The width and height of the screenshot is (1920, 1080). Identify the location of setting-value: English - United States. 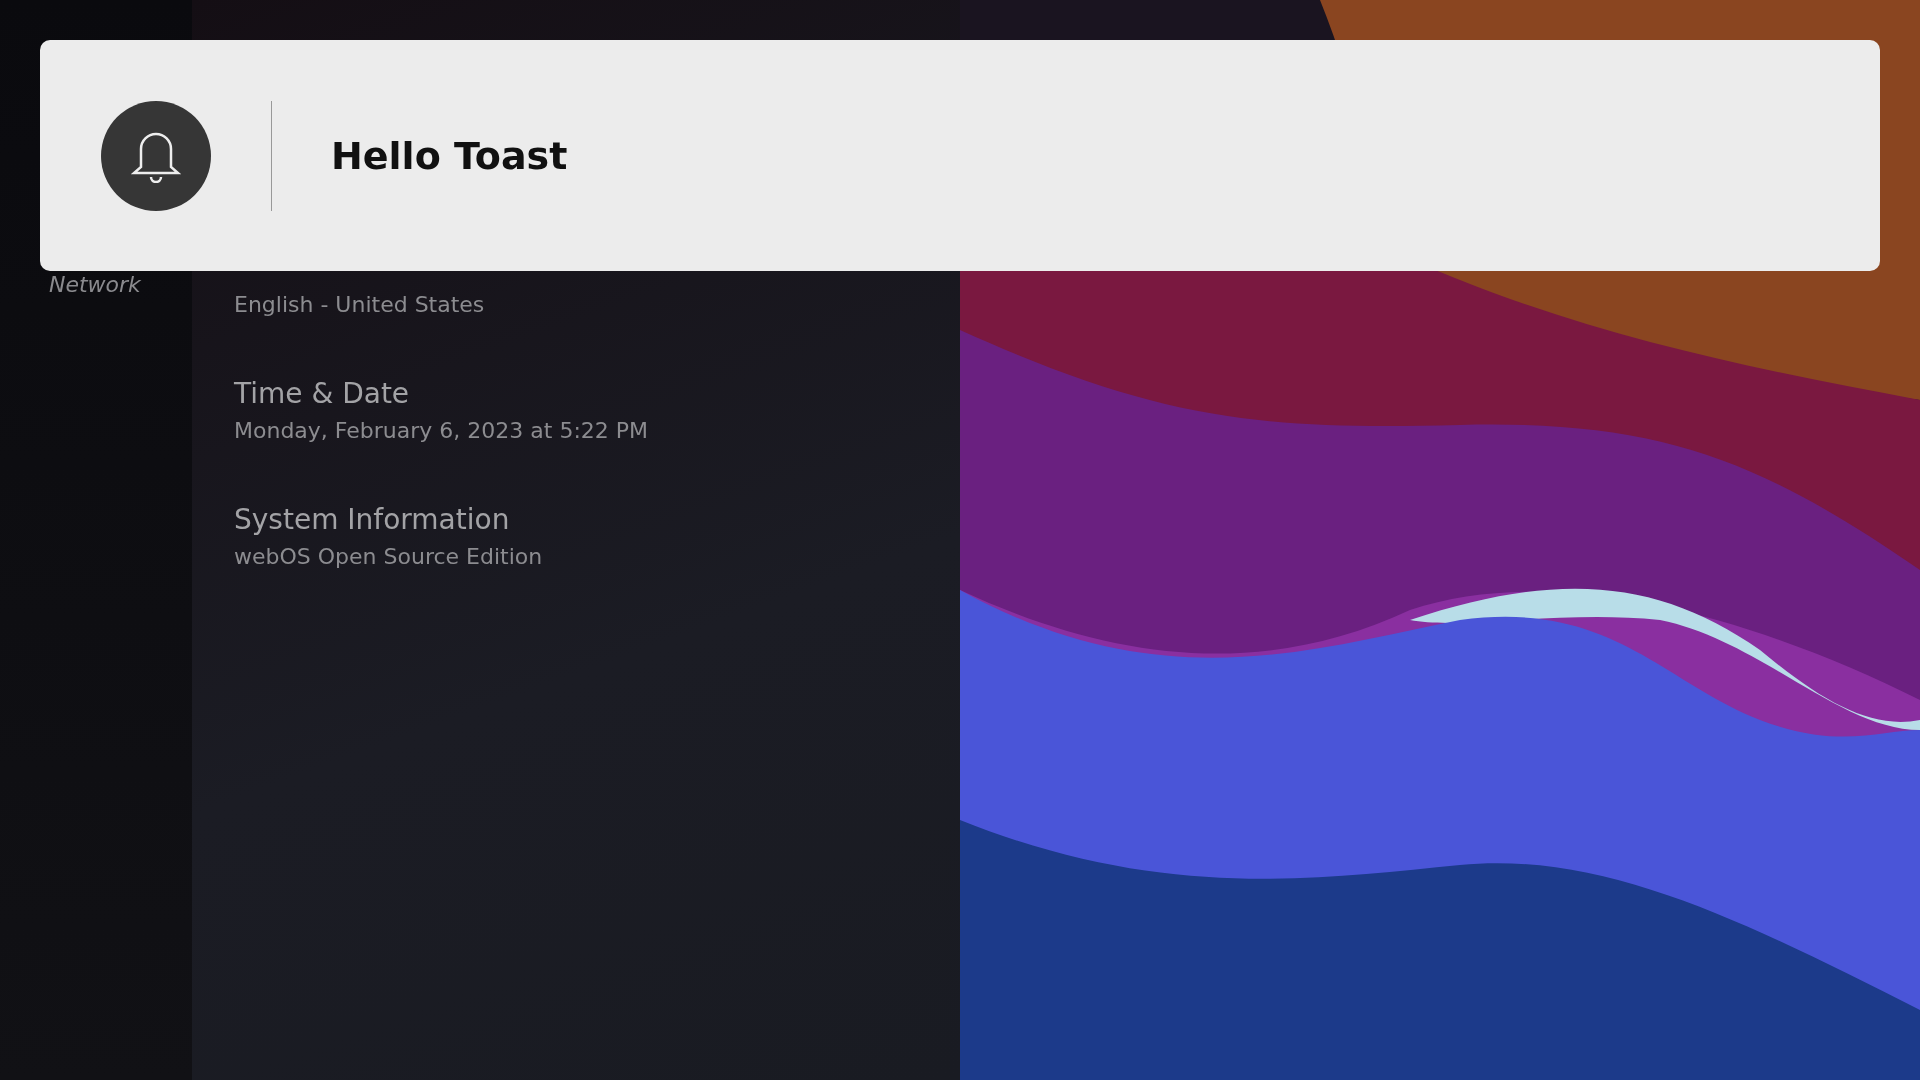
(360, 304).